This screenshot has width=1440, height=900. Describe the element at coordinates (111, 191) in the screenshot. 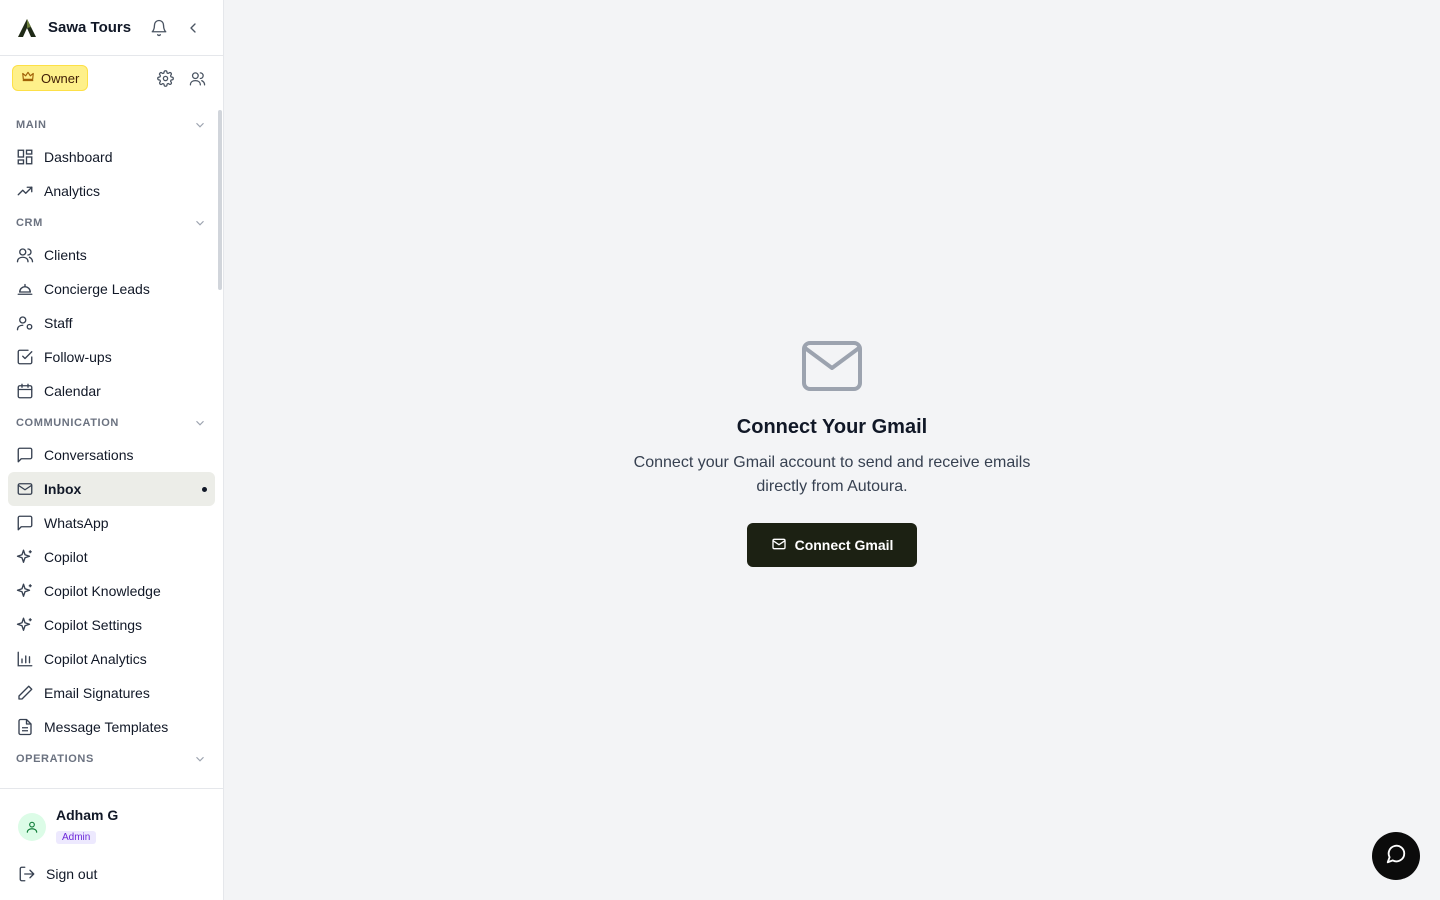

I see `sidebar-item-analytics: Analytics` at that location.